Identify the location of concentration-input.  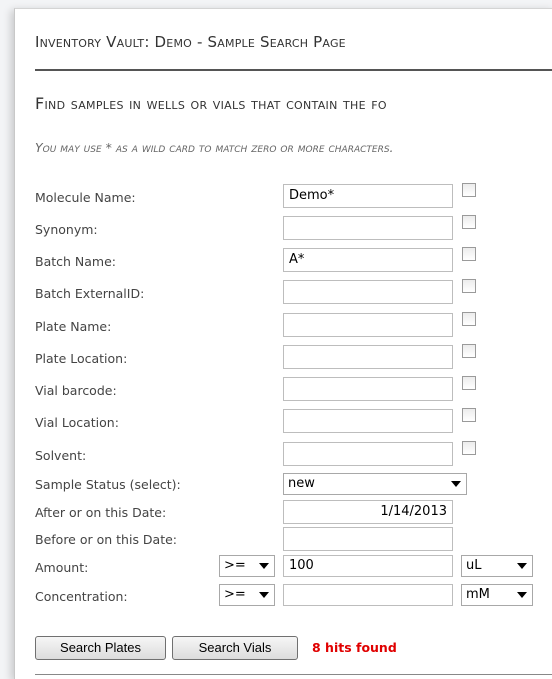
(368, 595).